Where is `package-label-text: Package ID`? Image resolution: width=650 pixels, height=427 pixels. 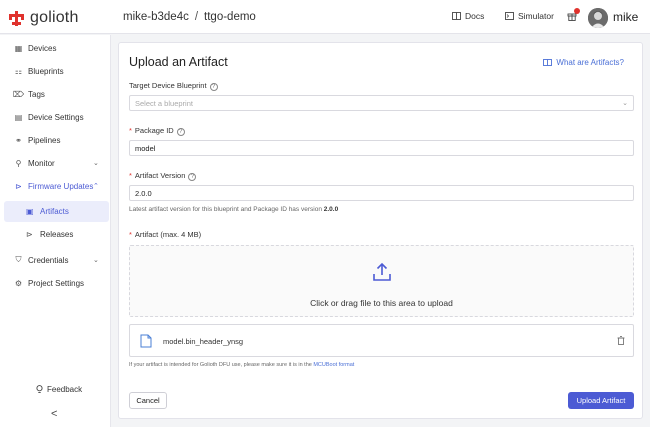
package-label-text: Package ID is located at coordinates (154, 130).